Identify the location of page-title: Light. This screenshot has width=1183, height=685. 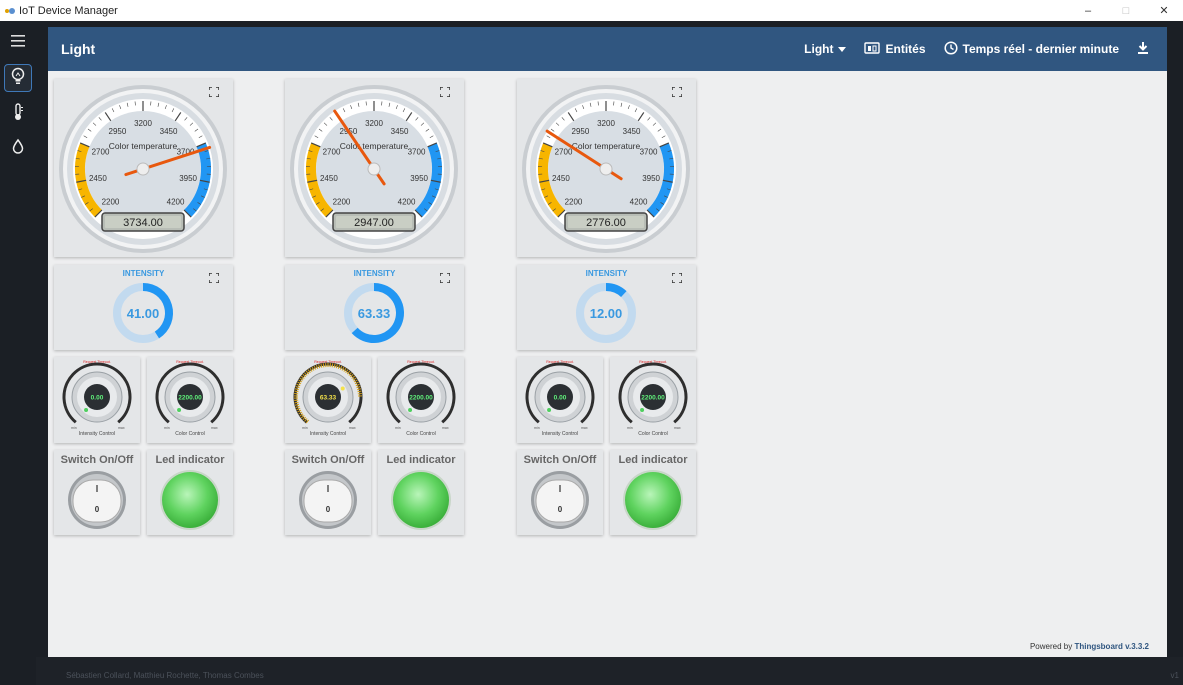
(78, 49).